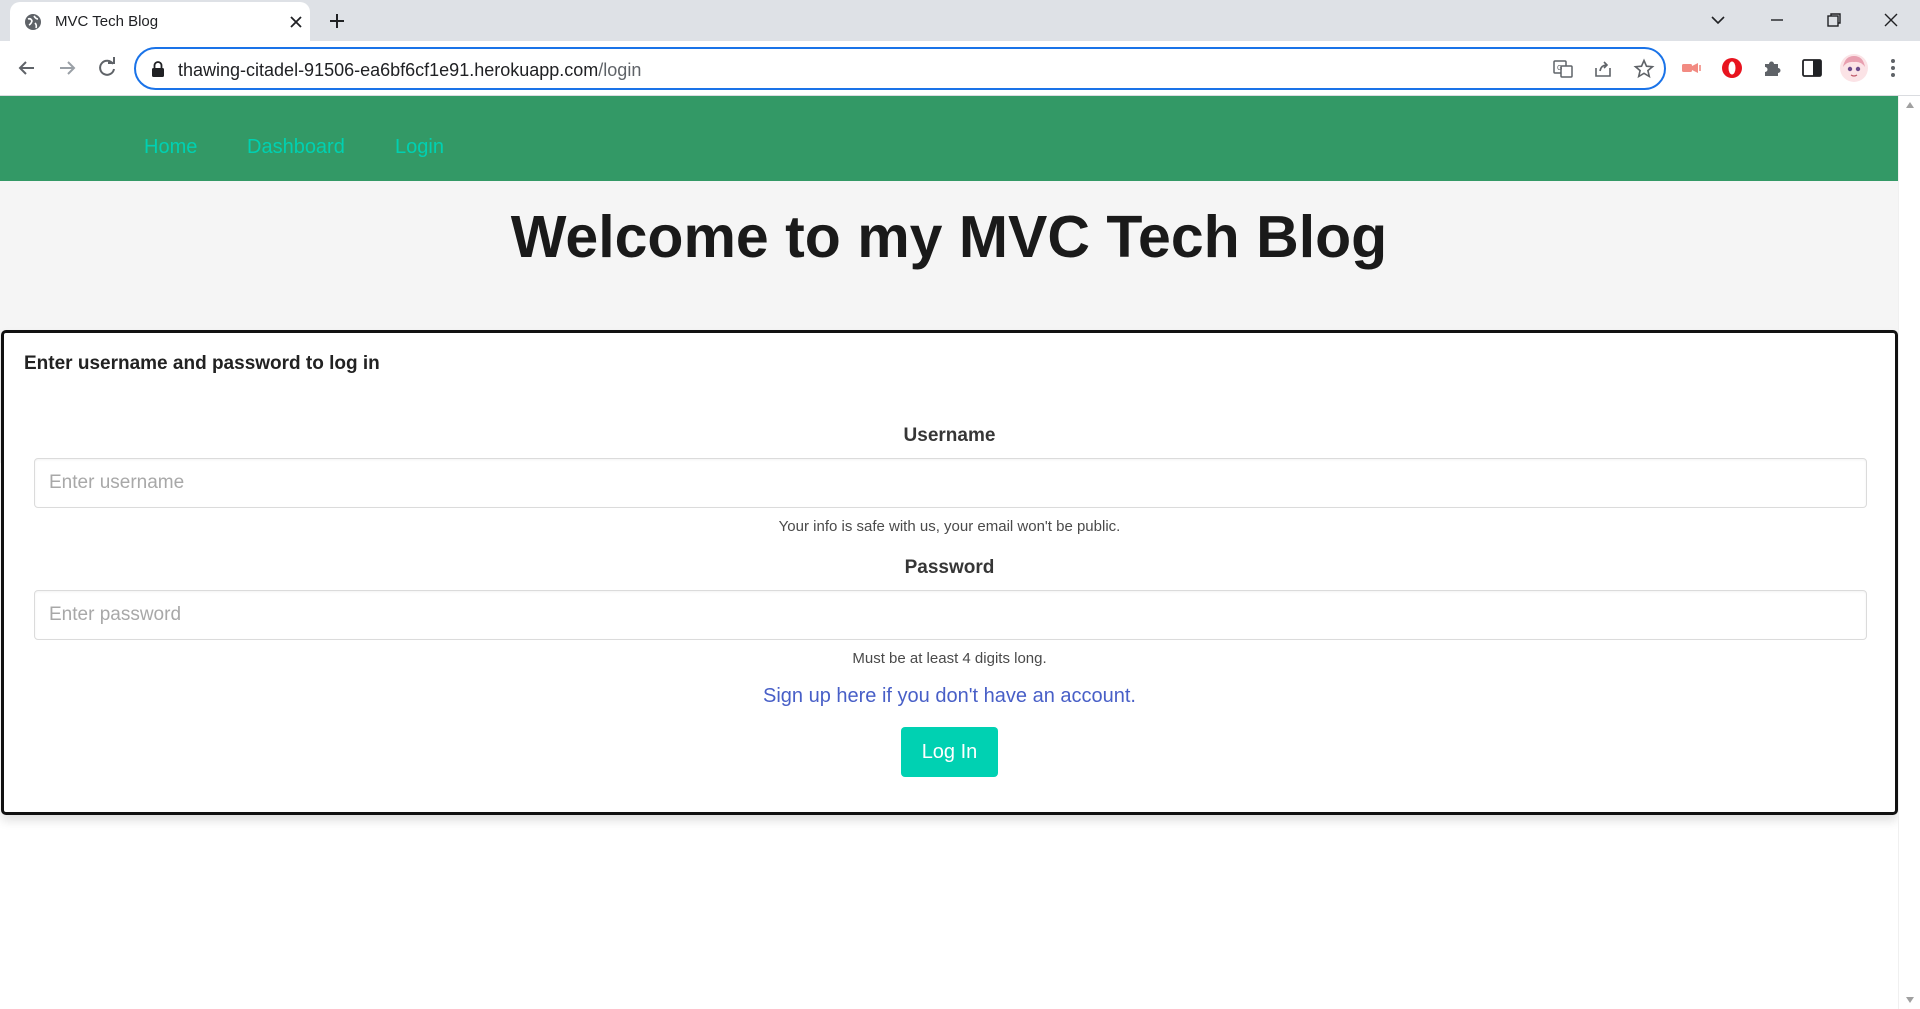  What do you see at coordinates (1854, 68) in the screenshot?
I see `avatar` at bounding box center [1854, 68].